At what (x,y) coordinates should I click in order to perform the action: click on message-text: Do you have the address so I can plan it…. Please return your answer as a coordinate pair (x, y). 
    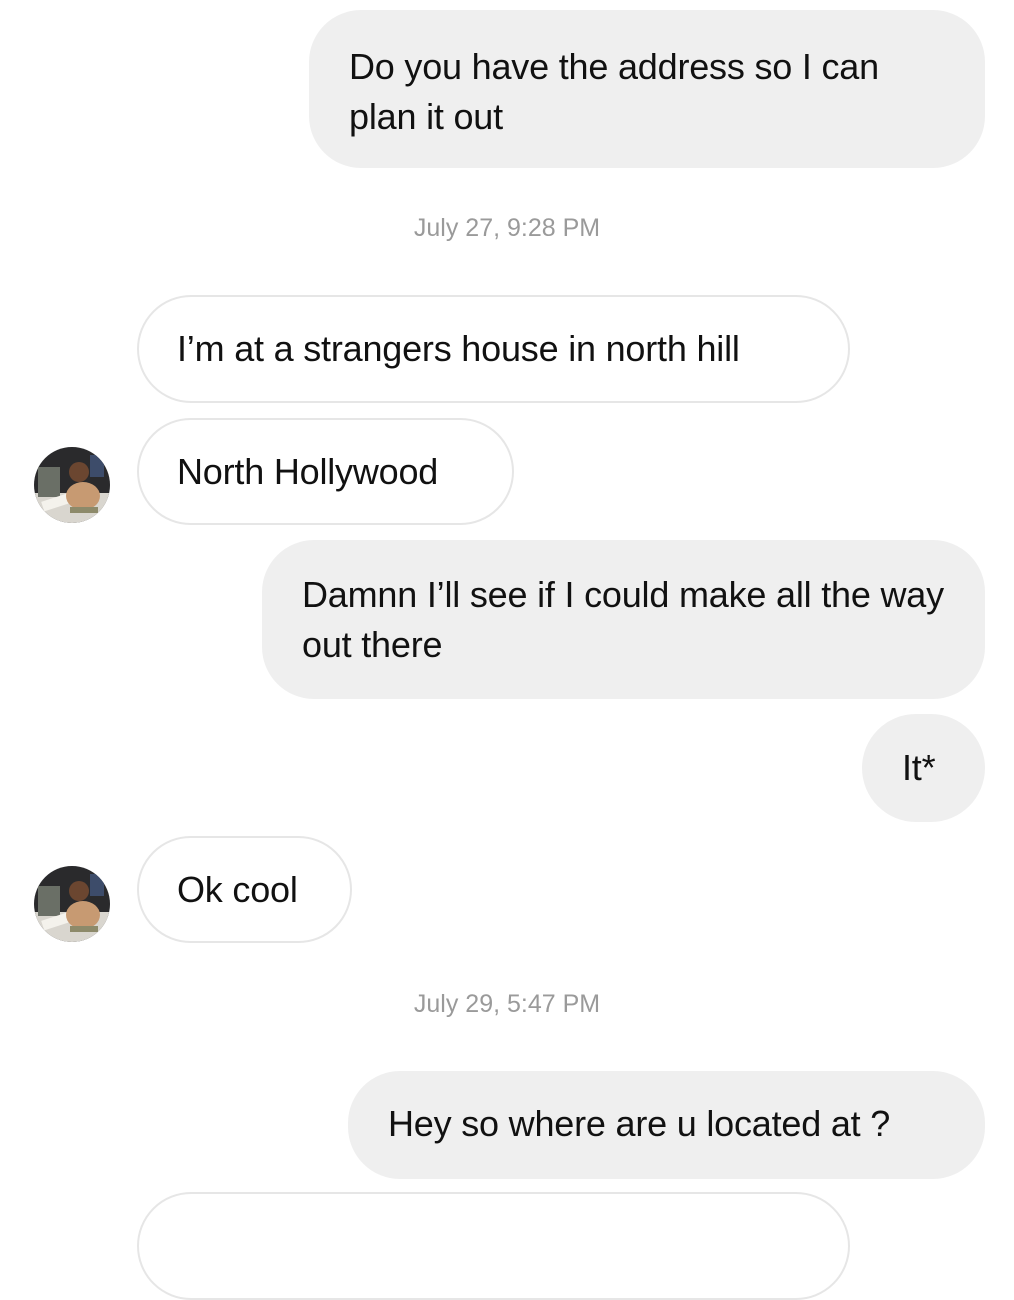
    Looking at the image, I should click on (614, 91).